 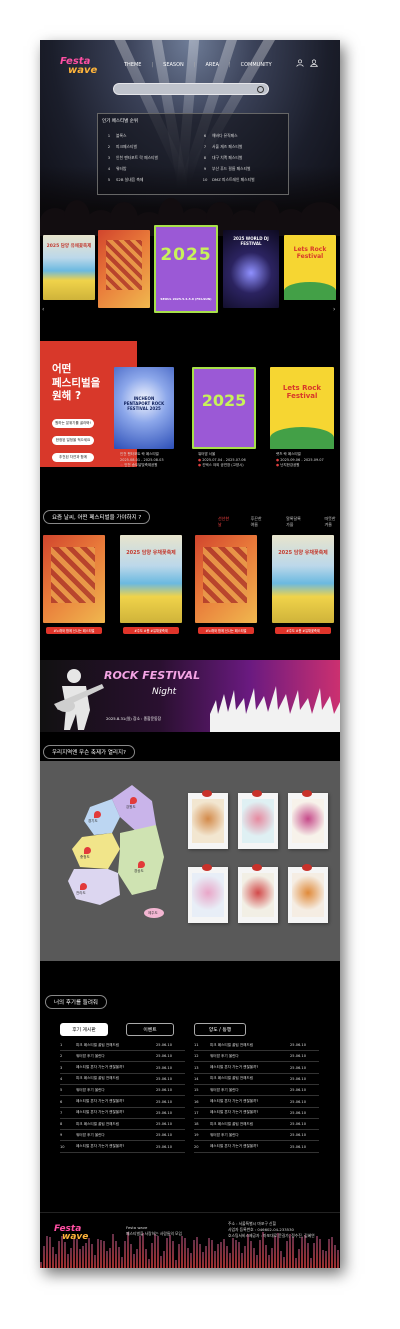 I want to click on search-input, so click(x=191, y=89).